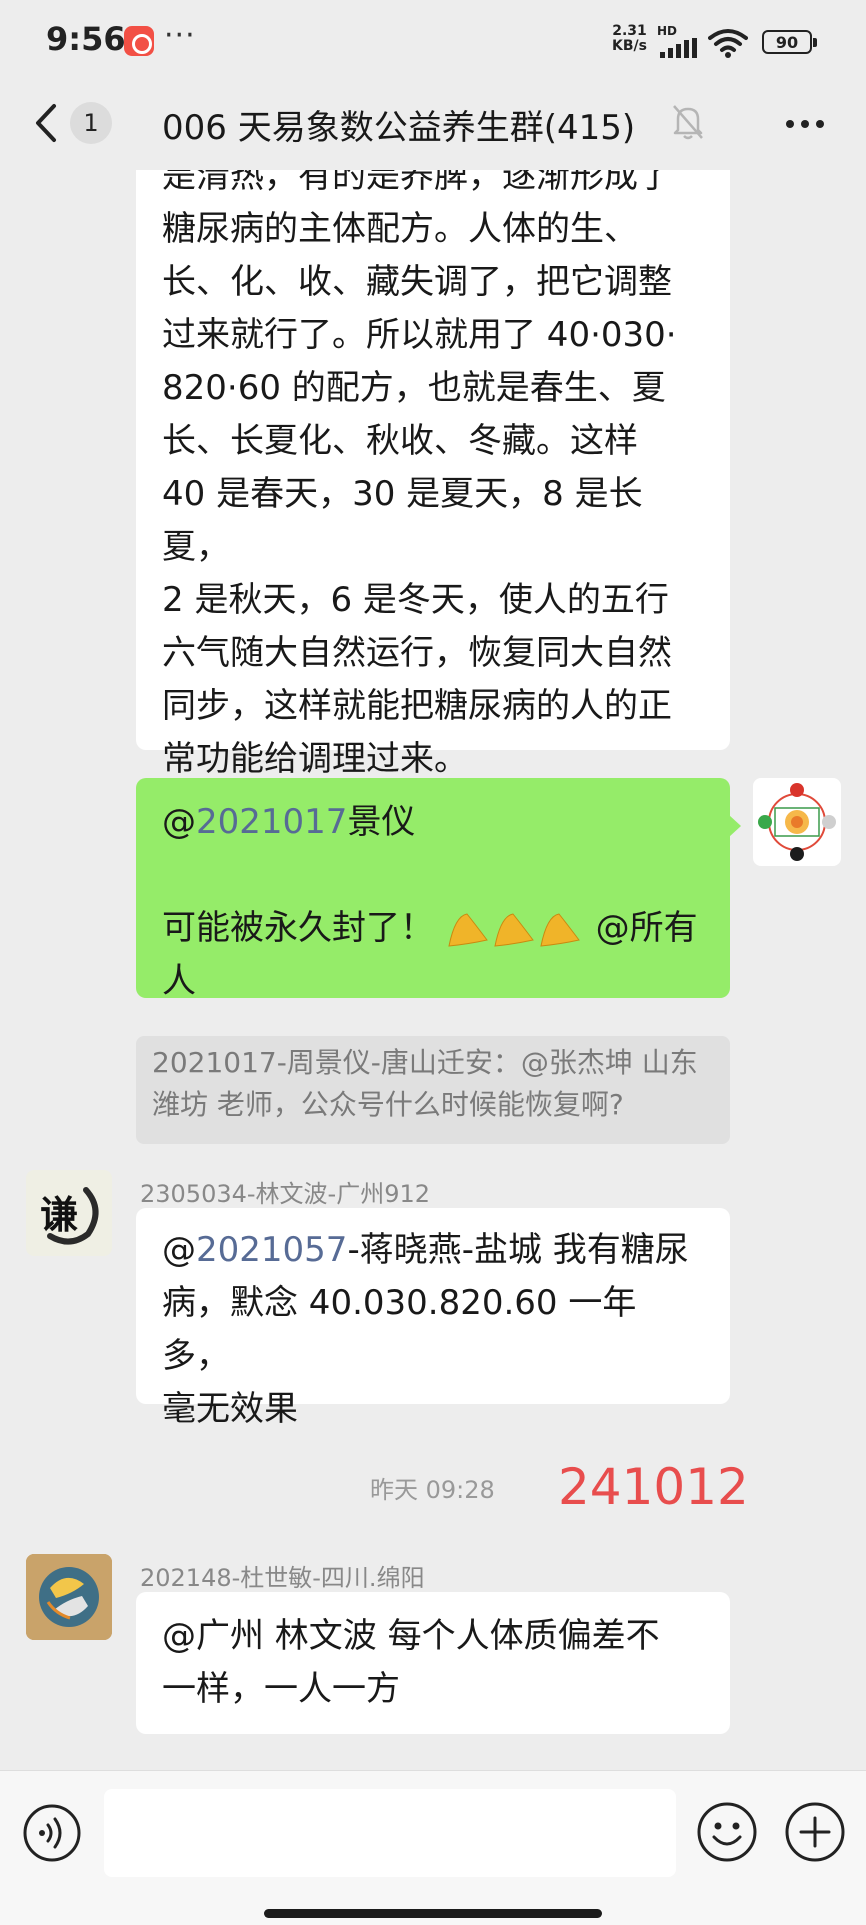 This screenshot has height=1925, width=866. What do you see at coordinates (432, 1490) in the screenshot?
I see `message-timestamp: 昨天 09:28` at bounding box center [432, 1490].